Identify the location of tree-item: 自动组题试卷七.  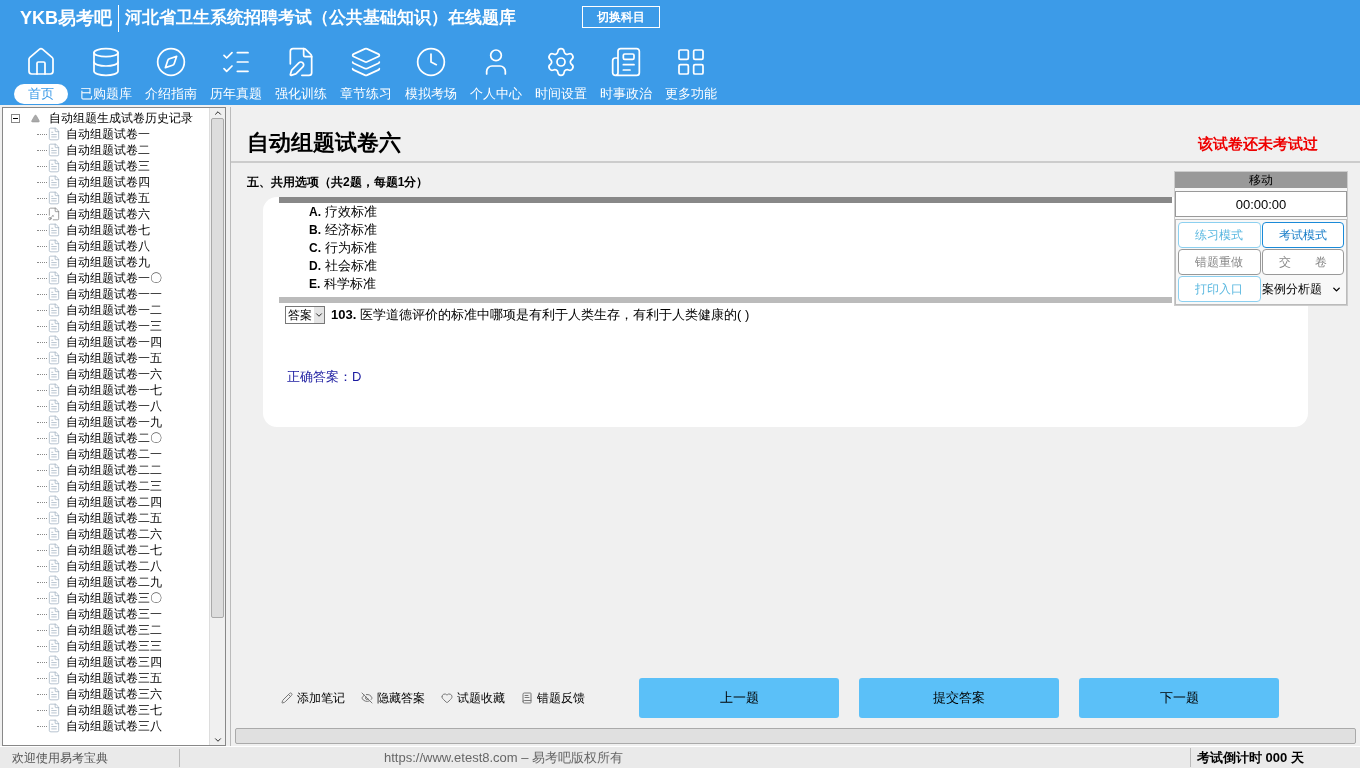
(108, 230).